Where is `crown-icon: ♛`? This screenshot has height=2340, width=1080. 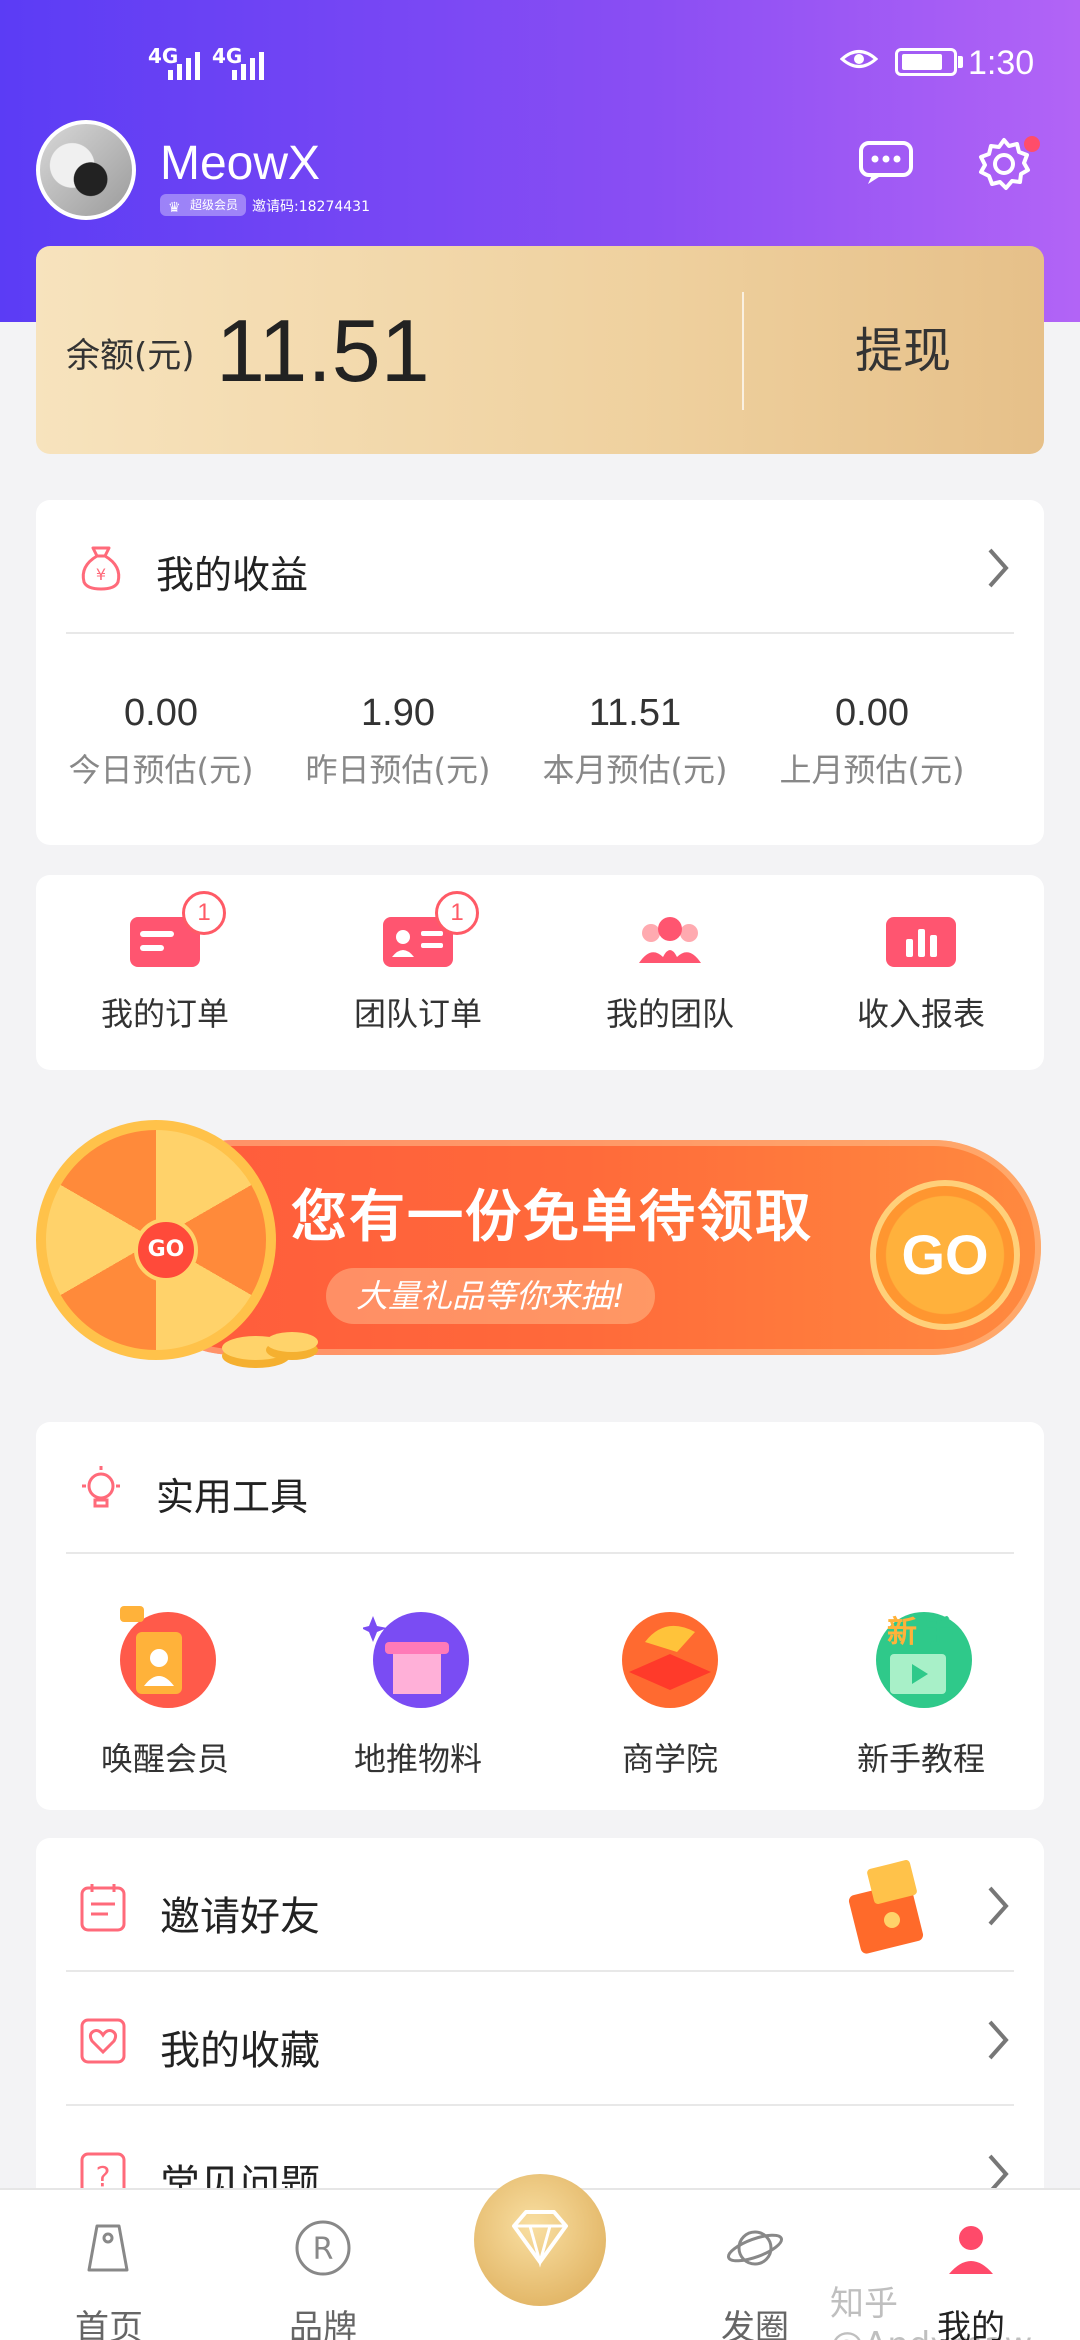 crown-icon: ♛ is located at coordinates (174, 208).